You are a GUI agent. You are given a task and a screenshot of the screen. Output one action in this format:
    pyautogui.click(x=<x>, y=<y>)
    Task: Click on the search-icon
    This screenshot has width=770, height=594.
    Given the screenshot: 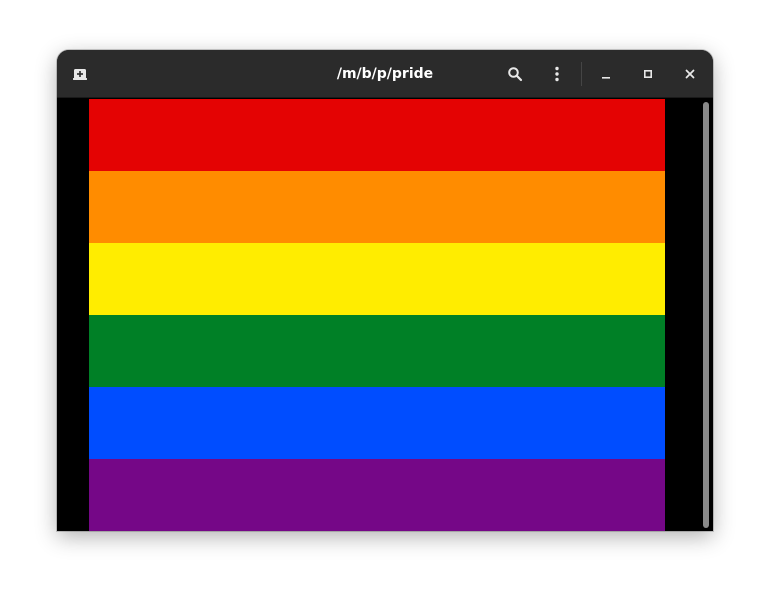 What is the action you would take?
    pyautogui.click(x=515, y=74)
    